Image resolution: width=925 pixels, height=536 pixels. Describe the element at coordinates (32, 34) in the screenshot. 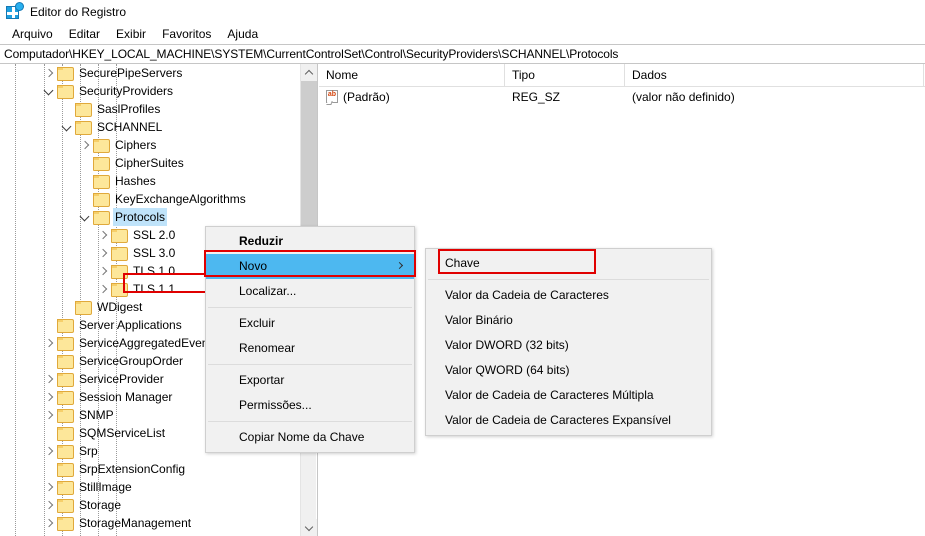

I see `menu-arquivo: Arquivo` at that location.